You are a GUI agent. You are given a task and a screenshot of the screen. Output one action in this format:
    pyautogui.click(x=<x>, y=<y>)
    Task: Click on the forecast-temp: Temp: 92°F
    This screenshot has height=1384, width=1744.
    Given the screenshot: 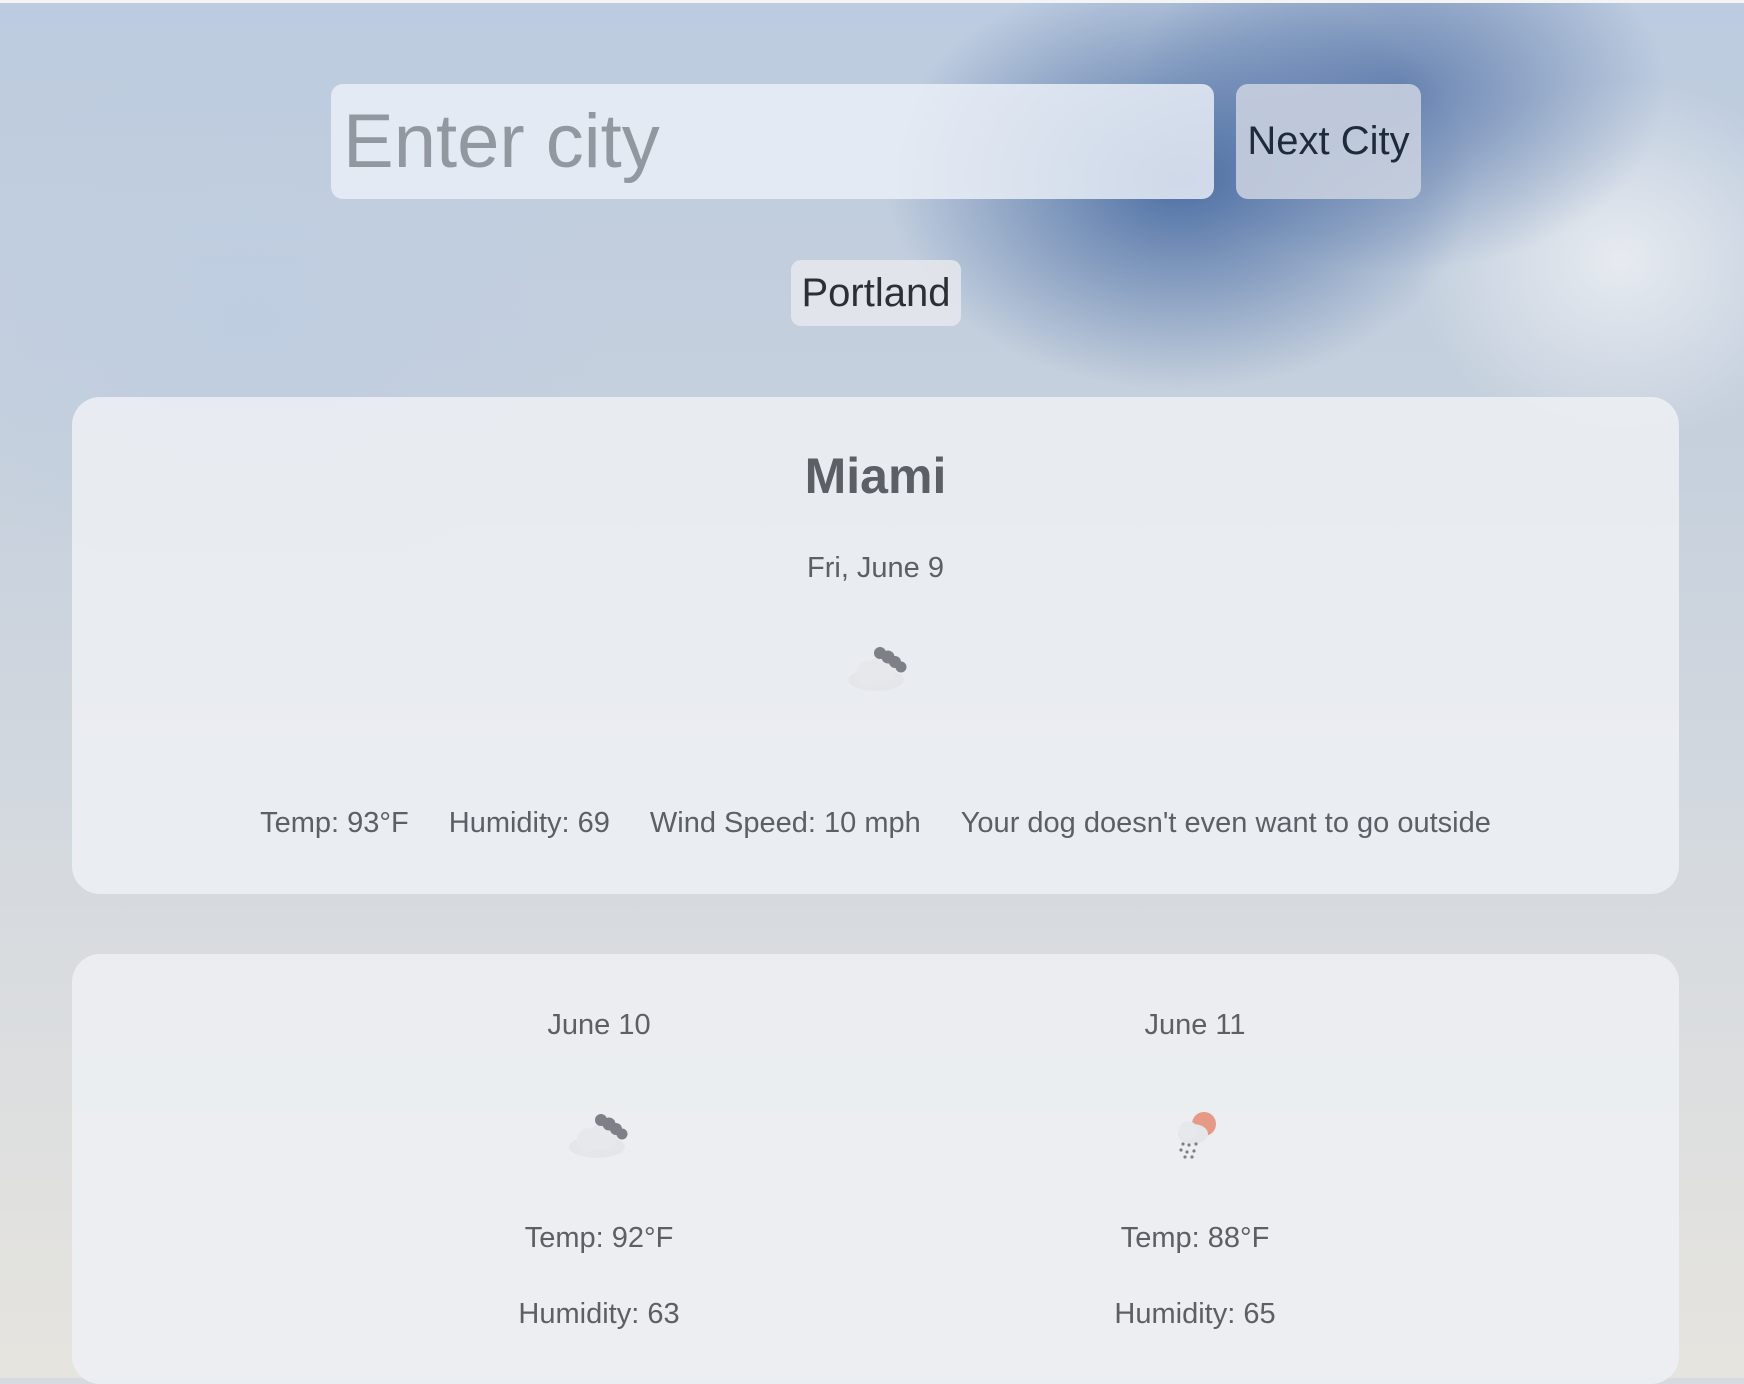 What is the action you would take?
    pyautogui.click(x=599, y=1238)
    